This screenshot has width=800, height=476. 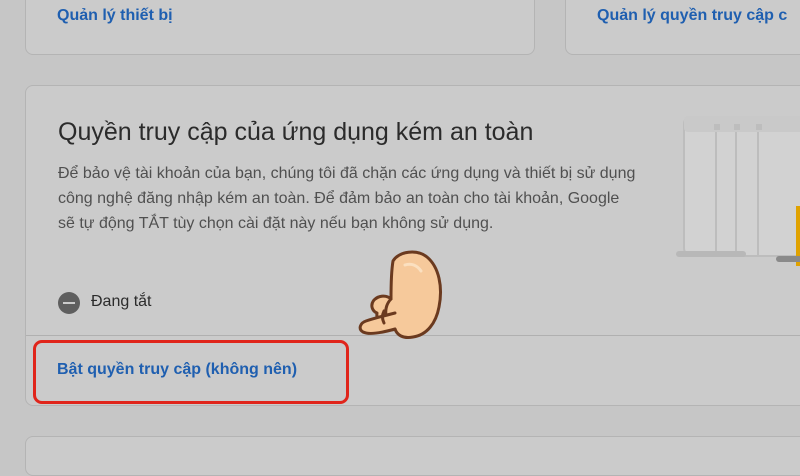 I want to click on section-title: Quyền truy cập của ứng dụng kém an toàn, so click(x=296, y=132).